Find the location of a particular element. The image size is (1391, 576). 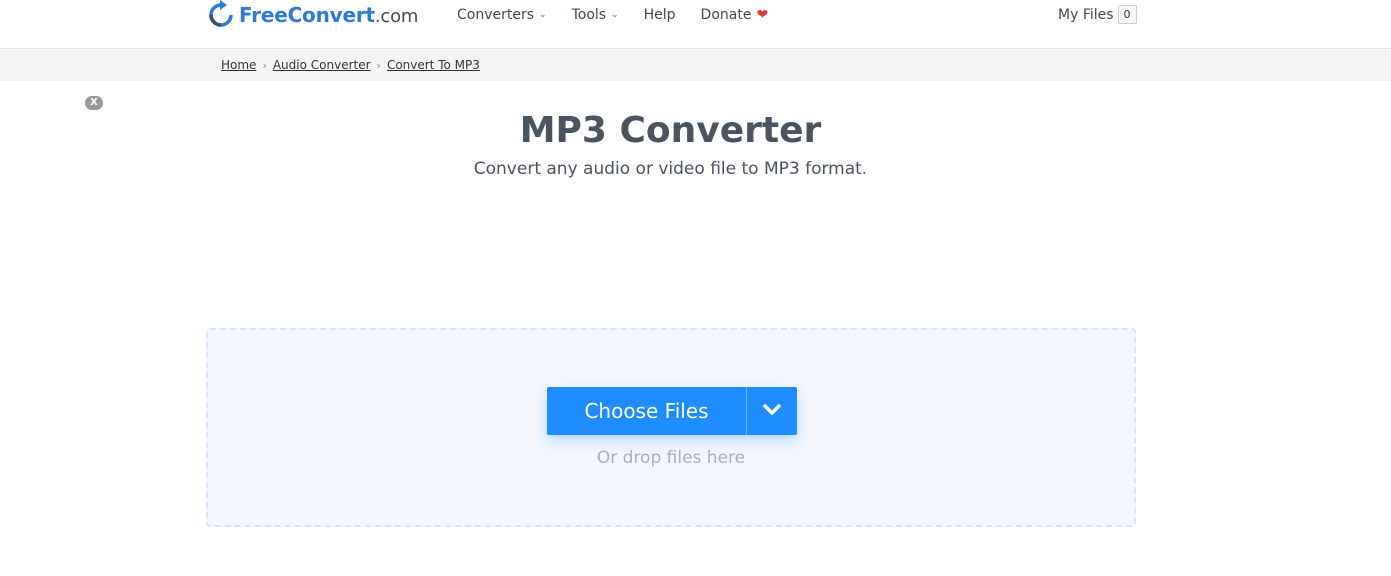

main-nav: Converters ⌄ Tools ⌄ Help Donate ❤ is located at coordinates (625, 15).